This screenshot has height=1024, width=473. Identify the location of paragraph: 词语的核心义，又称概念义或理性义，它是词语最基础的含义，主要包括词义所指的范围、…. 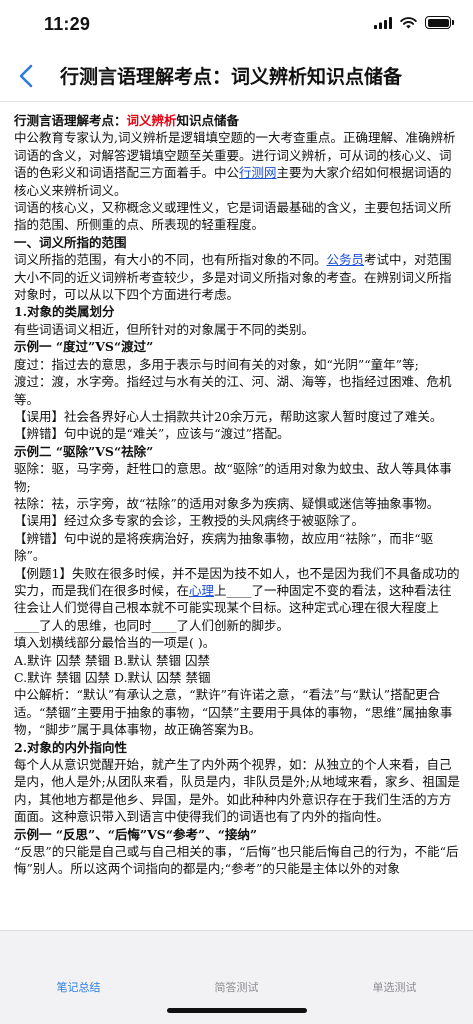
(233, 216).